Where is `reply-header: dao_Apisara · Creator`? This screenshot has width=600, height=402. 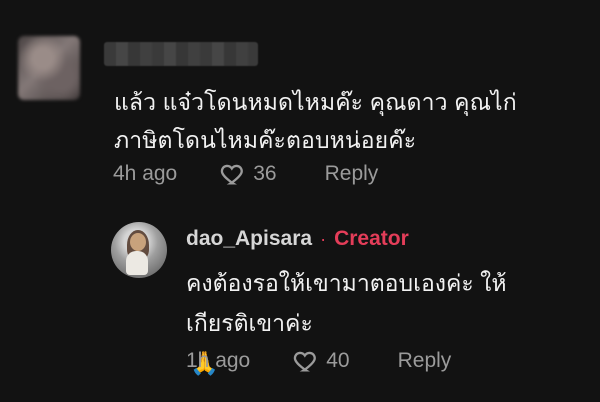
reply-header: dao_Apisara · Creator is located at coordinates (297, 239).